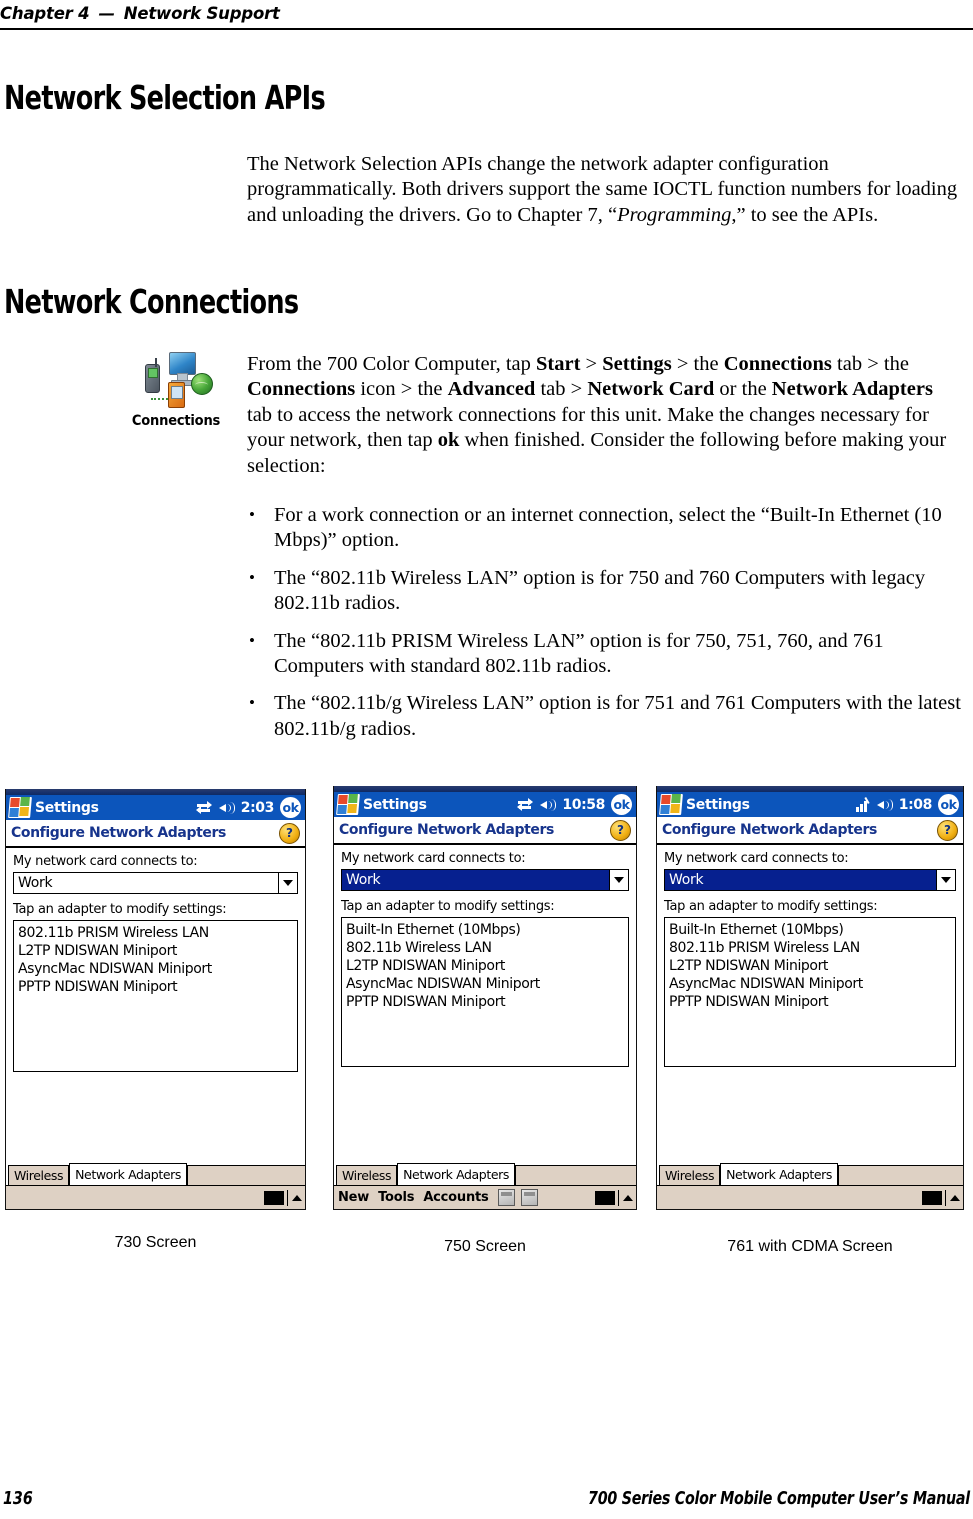 The width and height of the screenshot is (973, 1519). Describe the element at coordinates (18, 1498) in the screenshot. I see `page-number: 136` at that location.